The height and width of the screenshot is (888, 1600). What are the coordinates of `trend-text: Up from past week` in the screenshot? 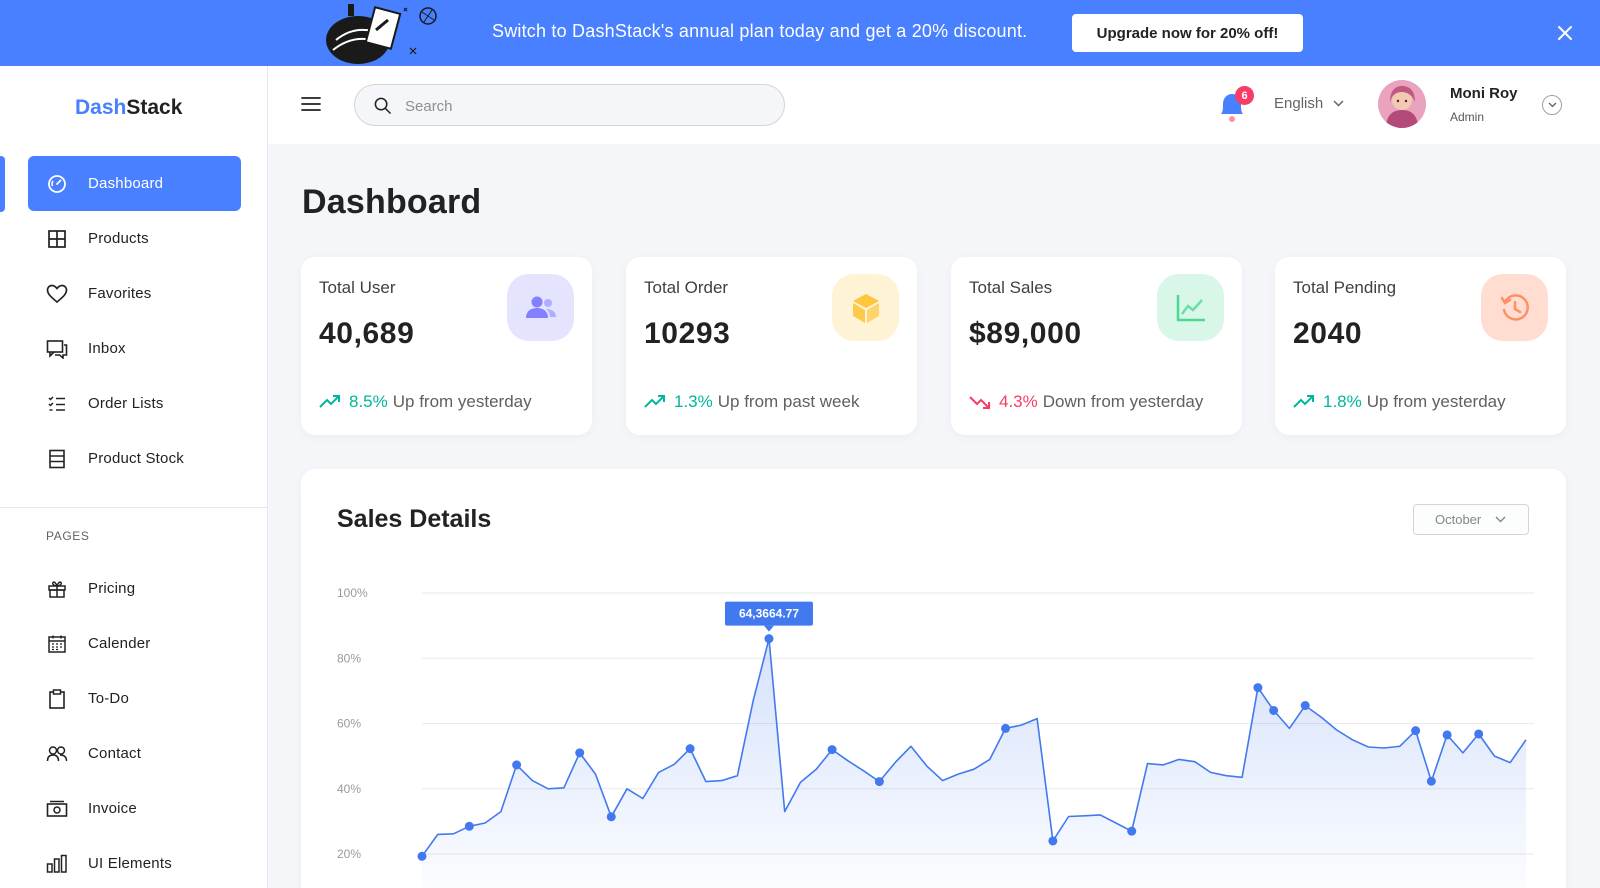 It's located at (788, 401).